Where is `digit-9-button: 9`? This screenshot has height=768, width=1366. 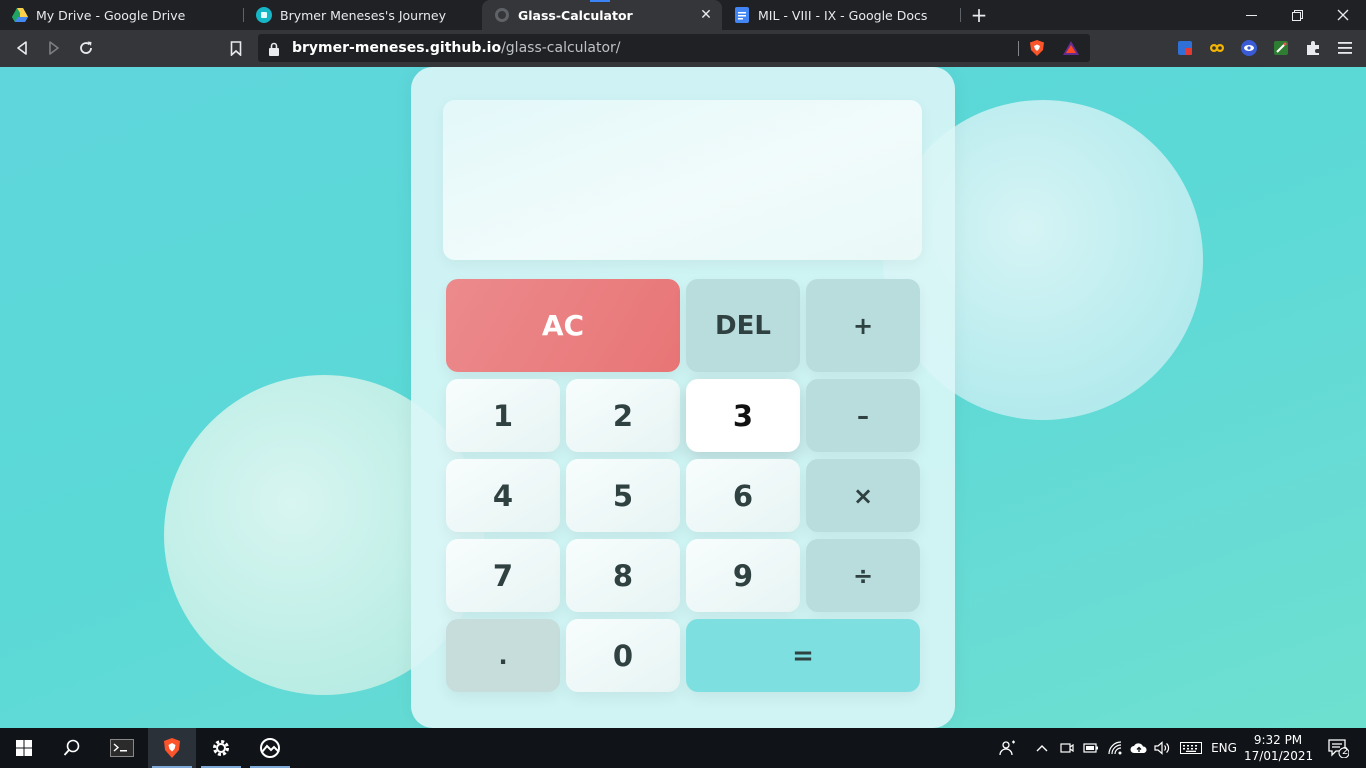
digit-9-button: 9 is located at coordinates (743, 575).